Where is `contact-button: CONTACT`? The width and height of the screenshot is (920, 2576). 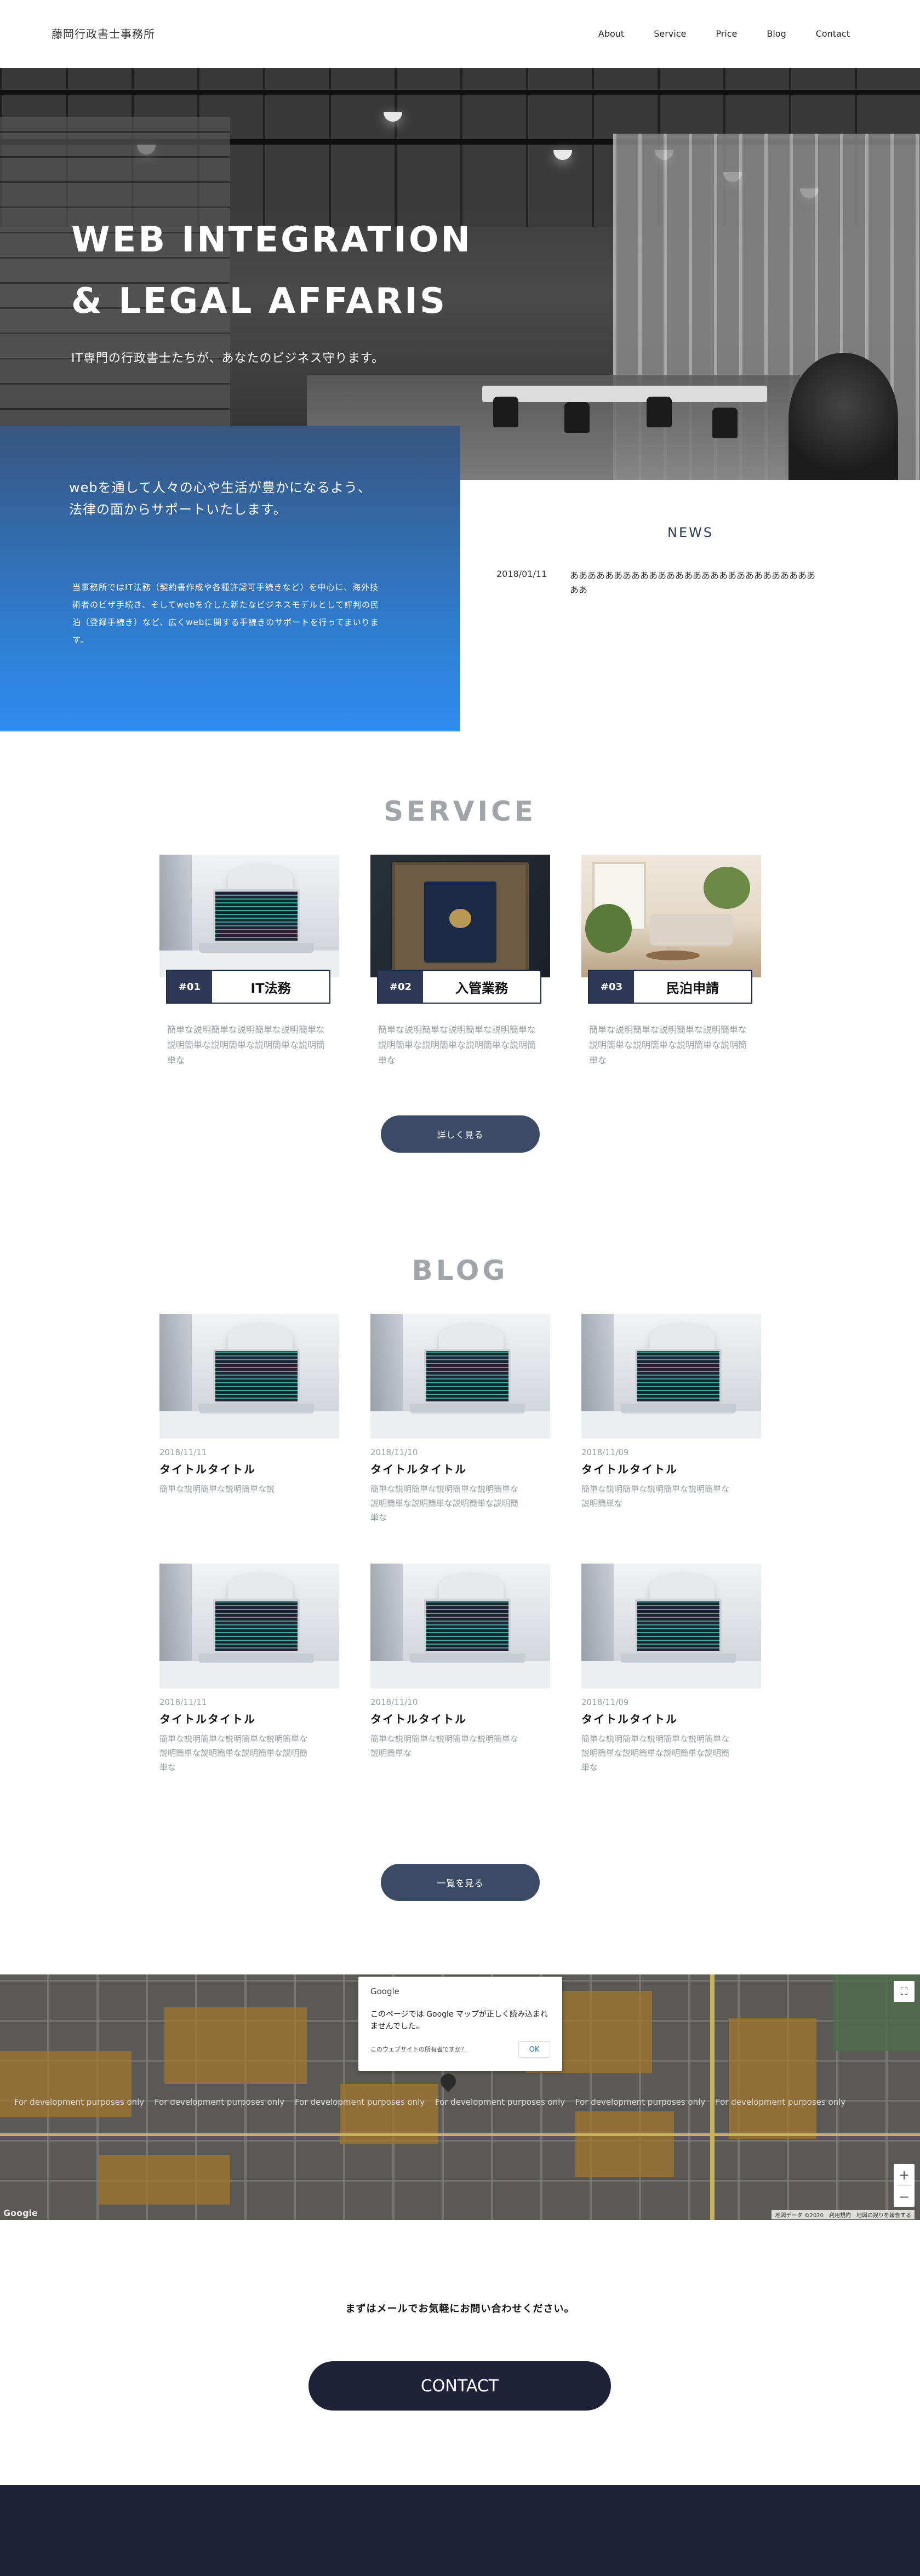
contact-button: CONTACT is located at coordinates (459, 2386).